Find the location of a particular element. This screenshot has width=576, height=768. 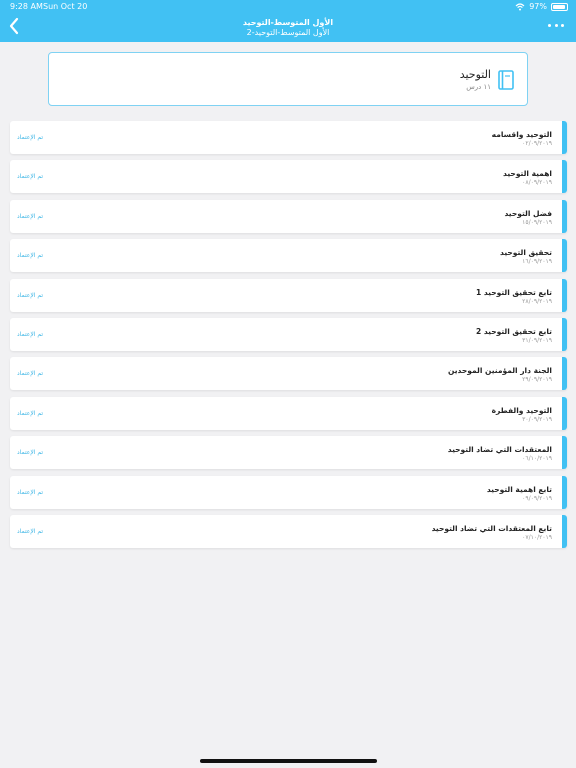

lesson-title: تابع اهمية التوحيد is located at coordinates (519, 489).